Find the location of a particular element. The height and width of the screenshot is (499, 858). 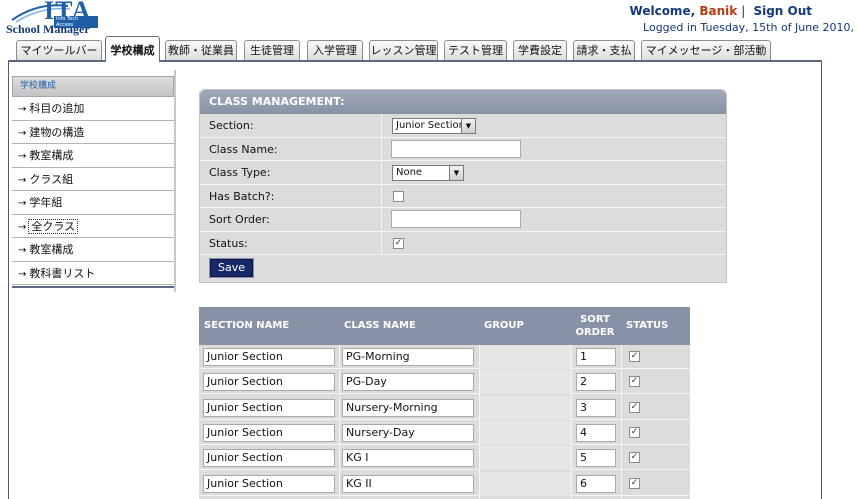

sort-order-input is located at coordinates (456, 219).